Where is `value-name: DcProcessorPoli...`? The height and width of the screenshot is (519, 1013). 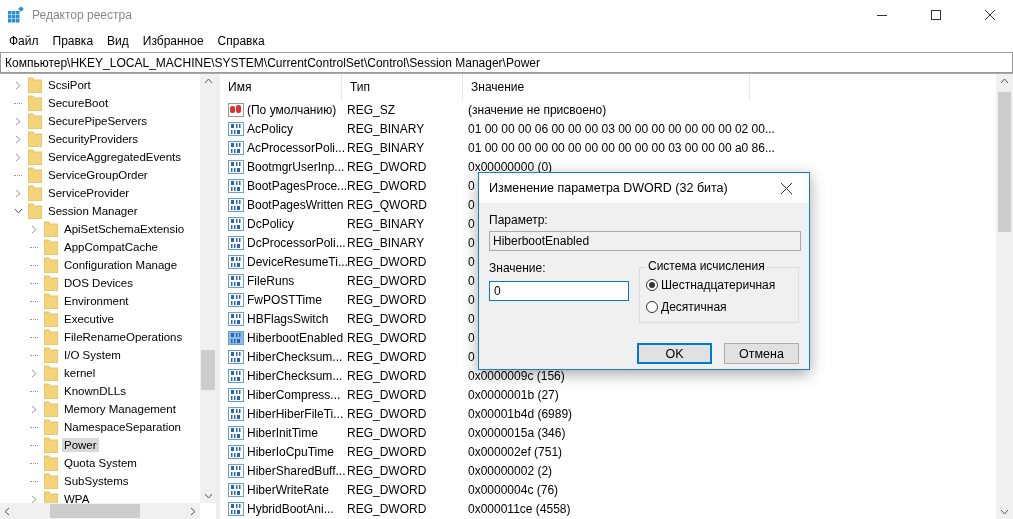
value-name: DcProcessorPoli... is located at coordinates (296, 242).